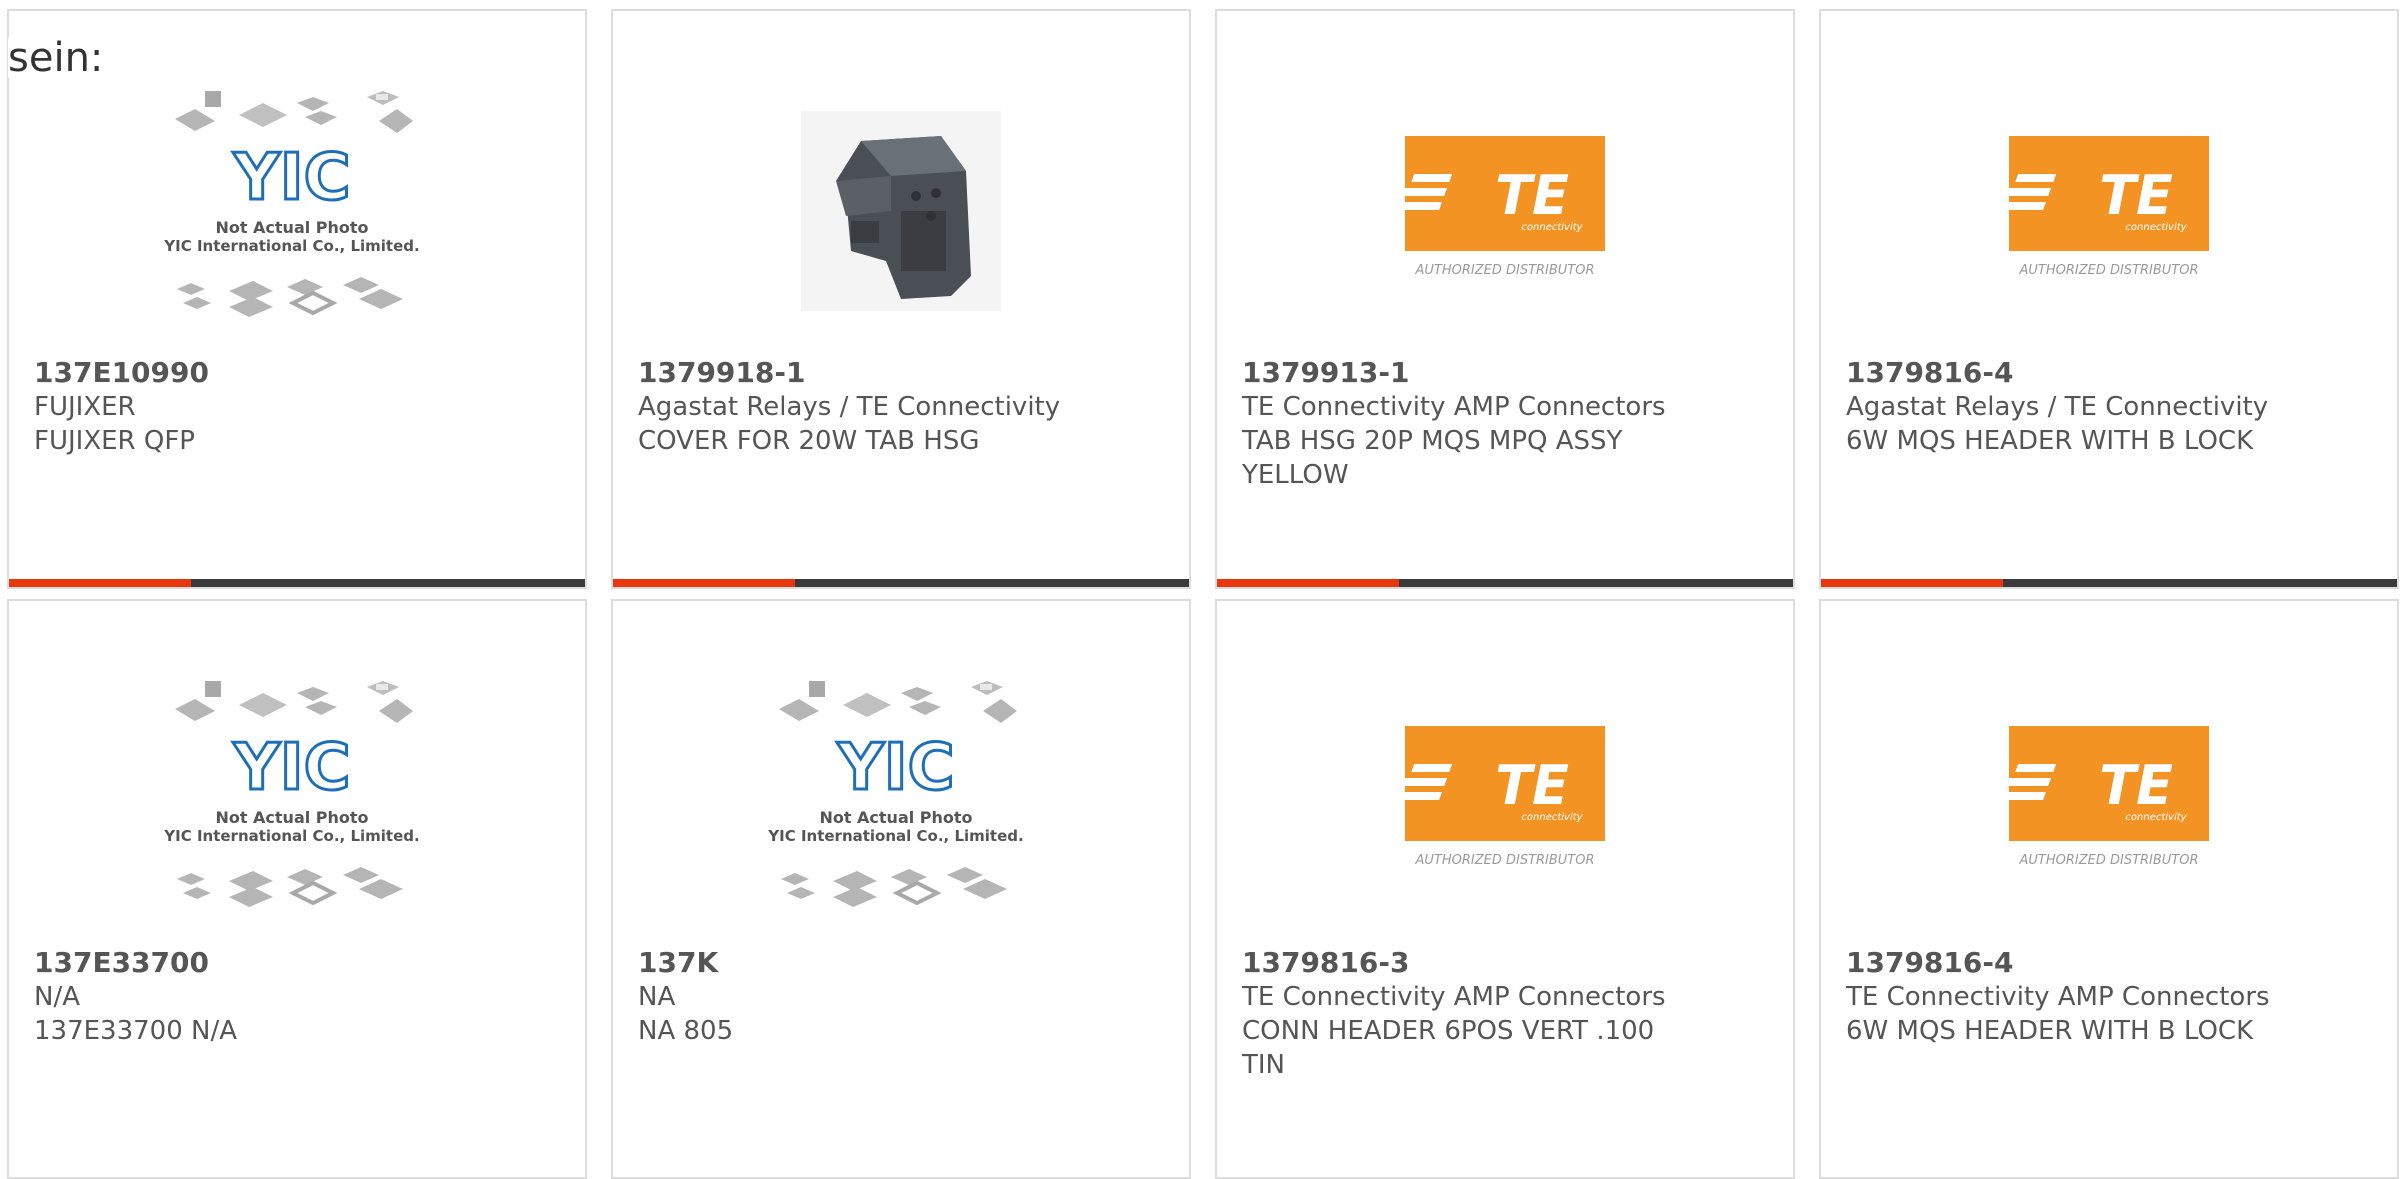  Describe the element at coordinates (1448, 1048) in the screenshot. I see `description: CONN HEADER 6POS VERT .100 TIN` at that location.